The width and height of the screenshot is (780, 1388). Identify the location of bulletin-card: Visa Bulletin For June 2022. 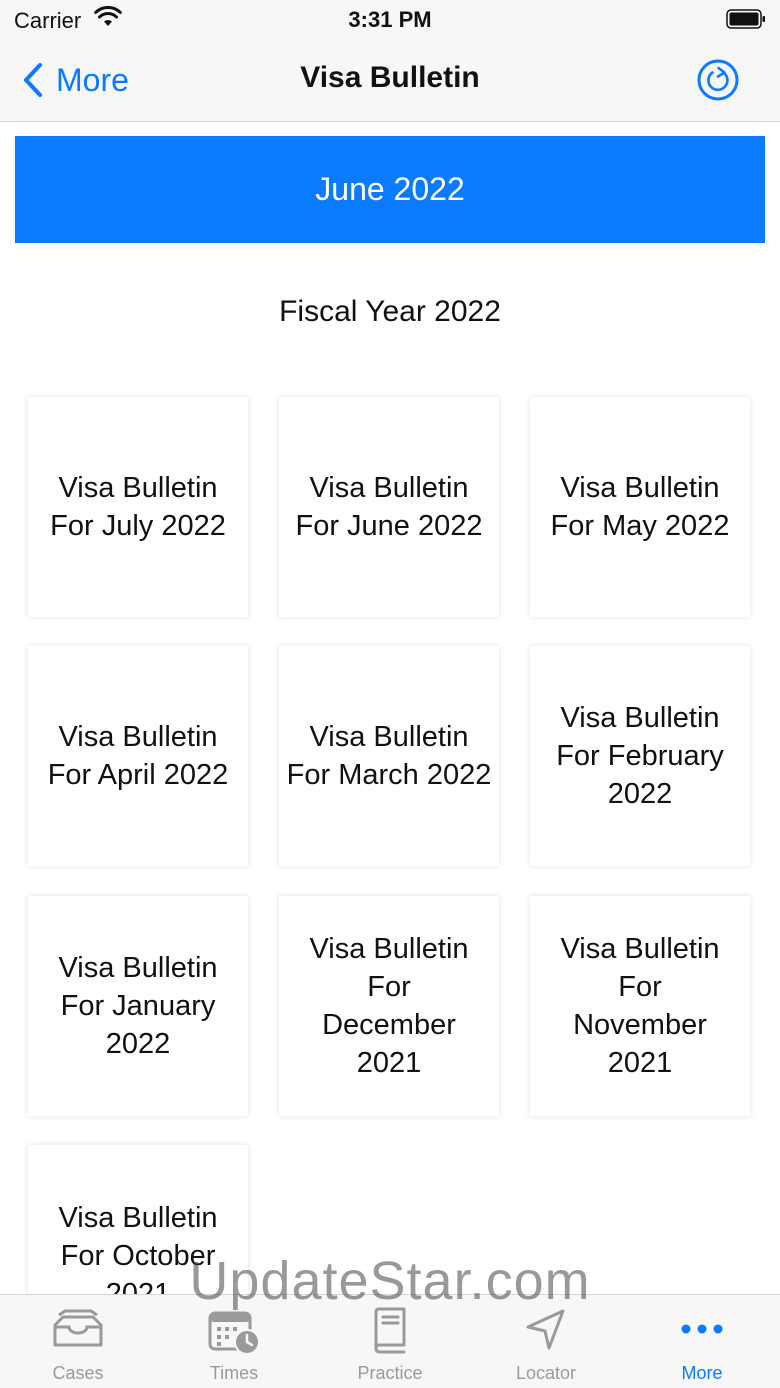
(389, 507).